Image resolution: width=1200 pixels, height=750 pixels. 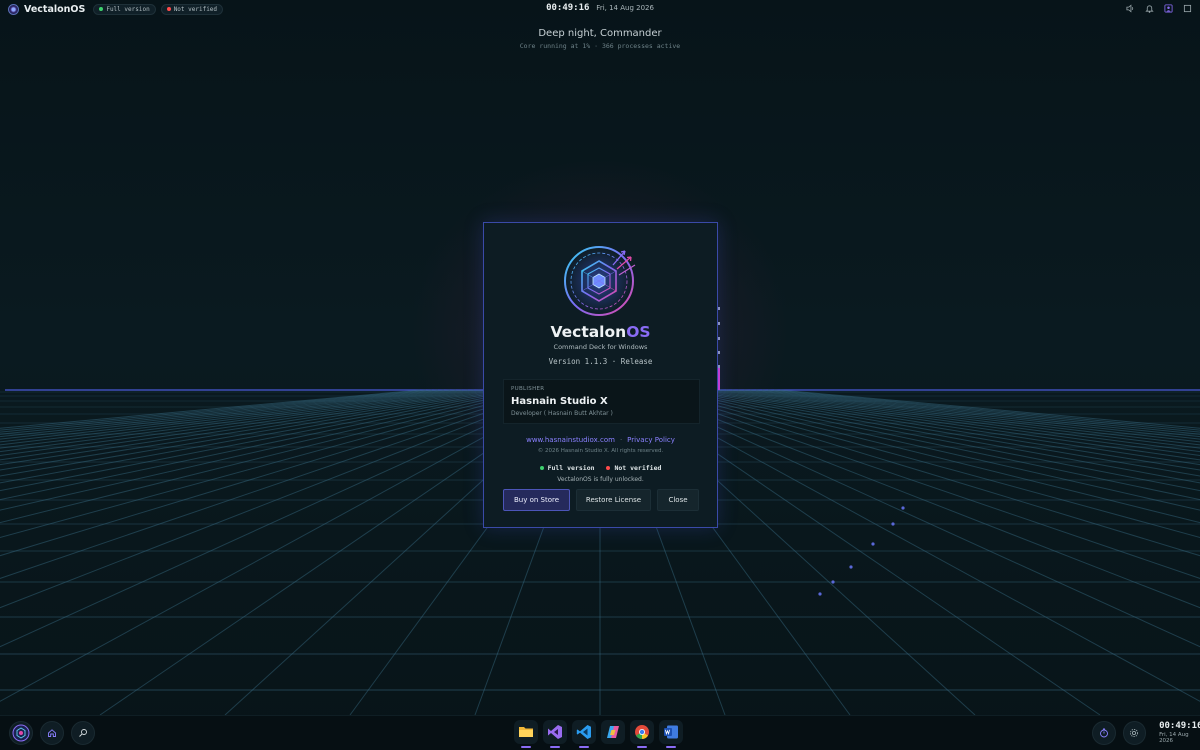 I want to click on status-dot-green-icon, so click(x=541, y=468).